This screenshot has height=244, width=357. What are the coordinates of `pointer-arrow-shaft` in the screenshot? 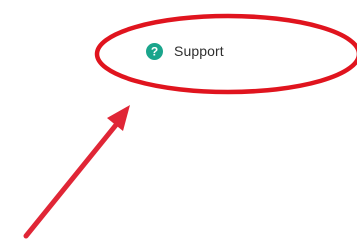 It's located at (73, 178).